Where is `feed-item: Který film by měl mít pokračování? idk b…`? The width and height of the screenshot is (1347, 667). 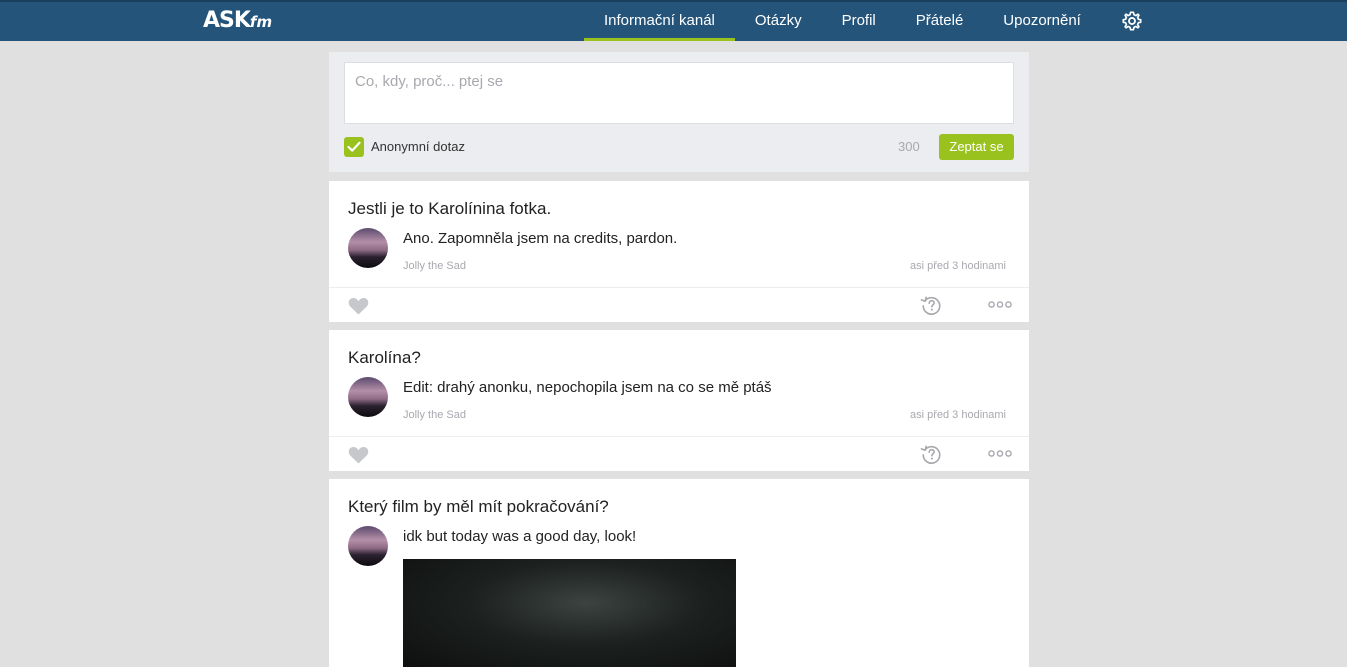
feed-item: Který film by měl mít pokračování? idk b… is located at coordinates (679, 573).